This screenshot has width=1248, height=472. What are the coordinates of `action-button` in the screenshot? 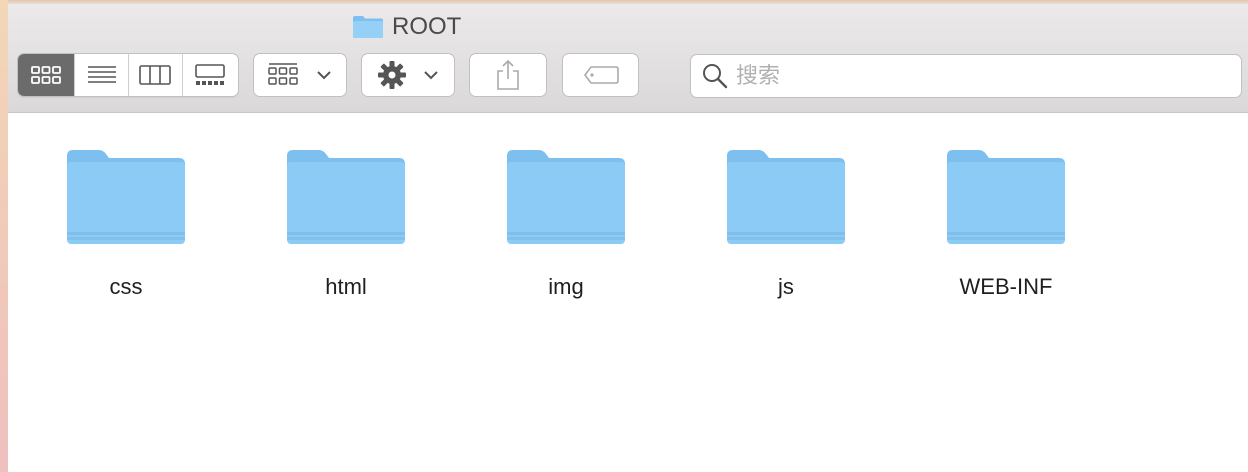 It's located at (408, 75).